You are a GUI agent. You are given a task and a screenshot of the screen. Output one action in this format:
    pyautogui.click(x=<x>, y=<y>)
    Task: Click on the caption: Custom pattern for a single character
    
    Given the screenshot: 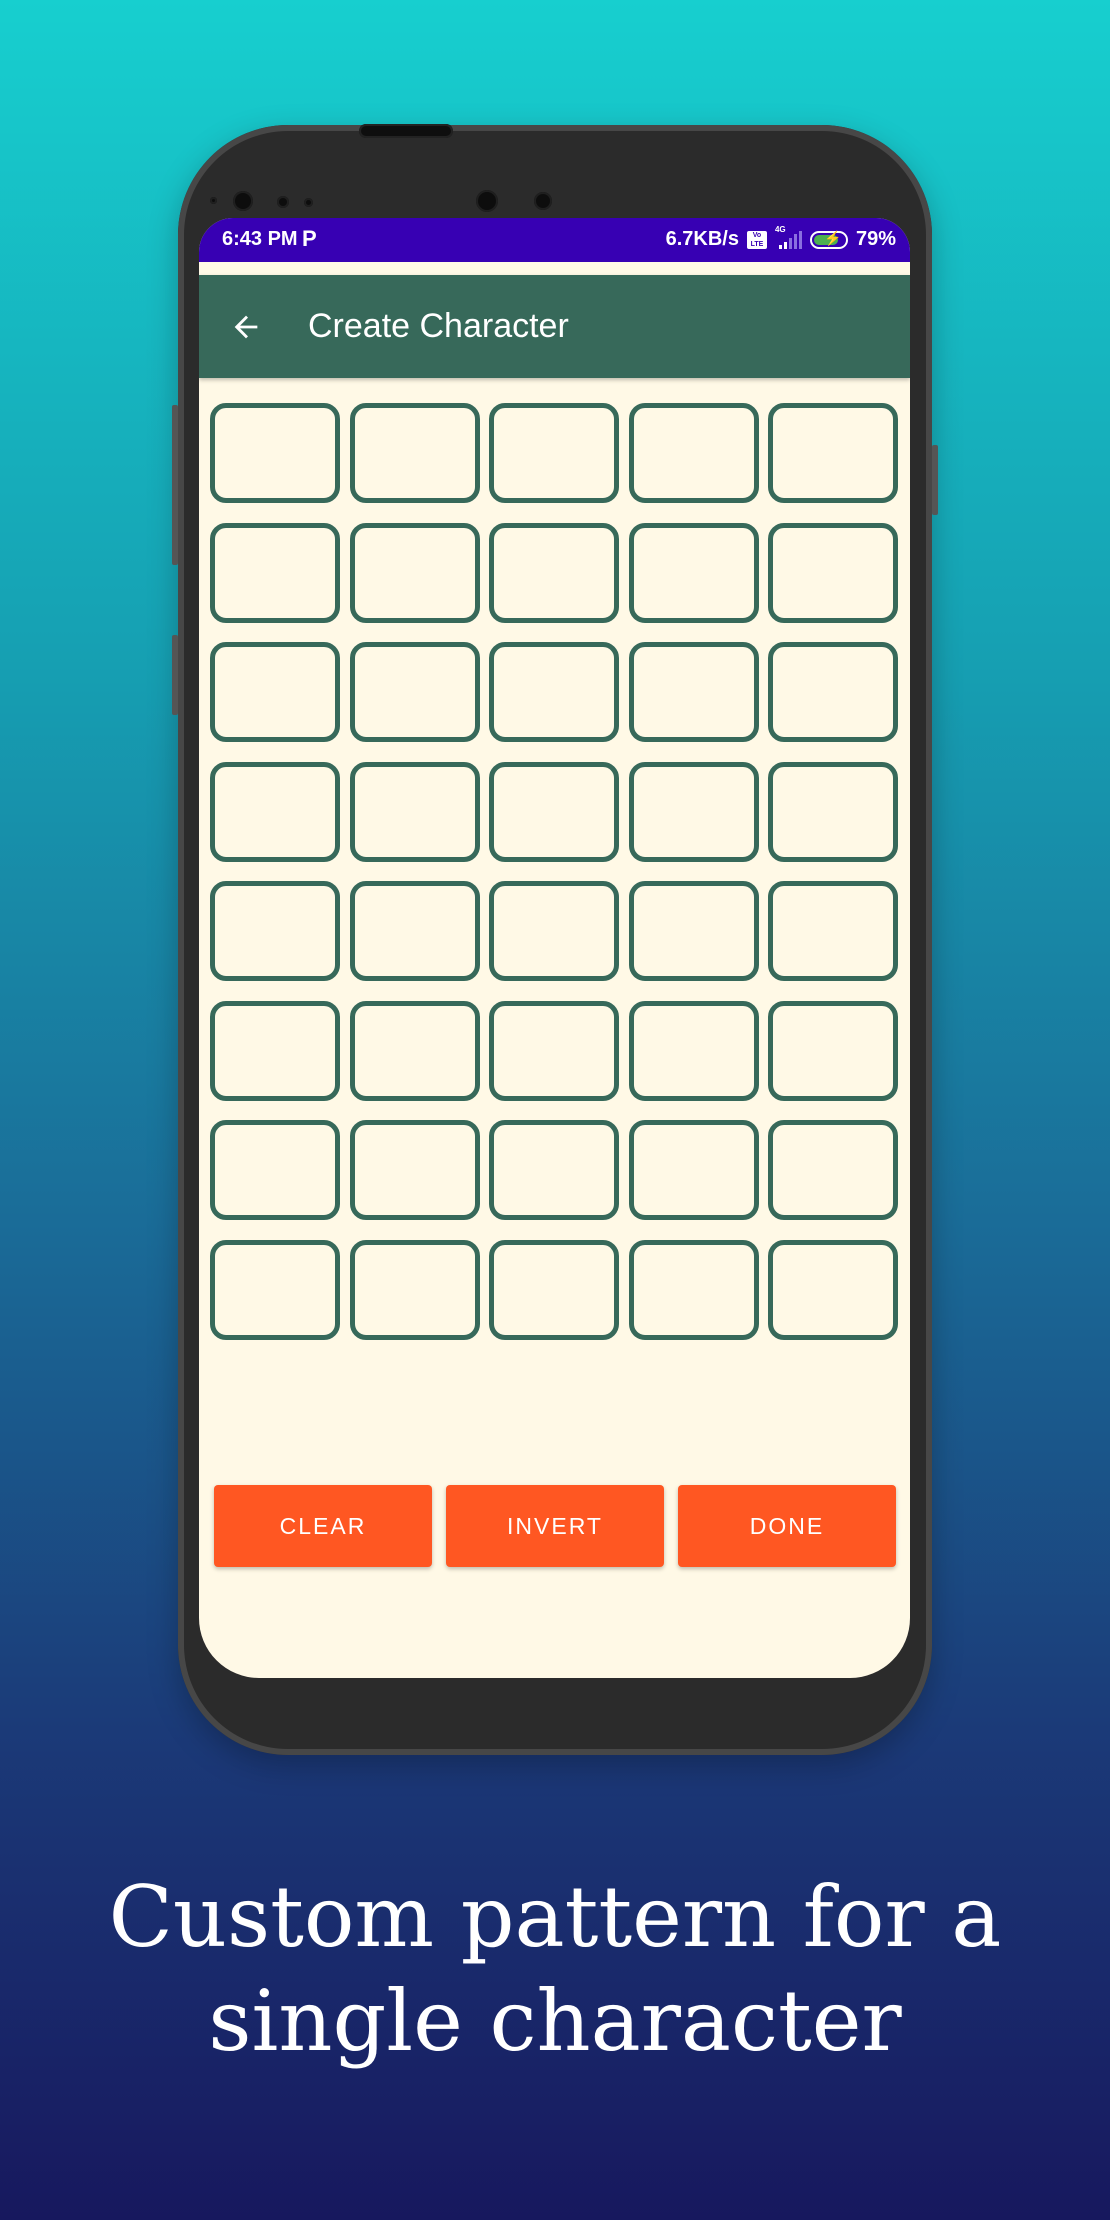 What is the action you would take?
    pyautogui.click(x=555, y=1969)
    